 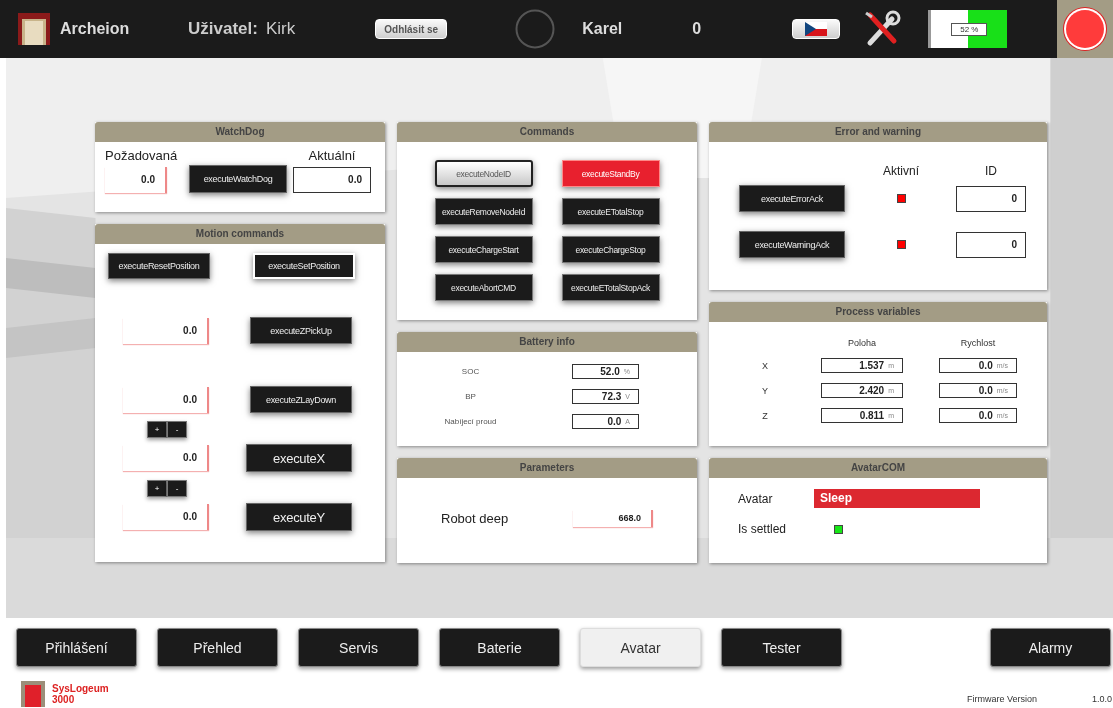 What do you see at coordinates (499, 647) in the screenshot?
I see `nav-tab: Baterie` at bounding box center [499, 647].